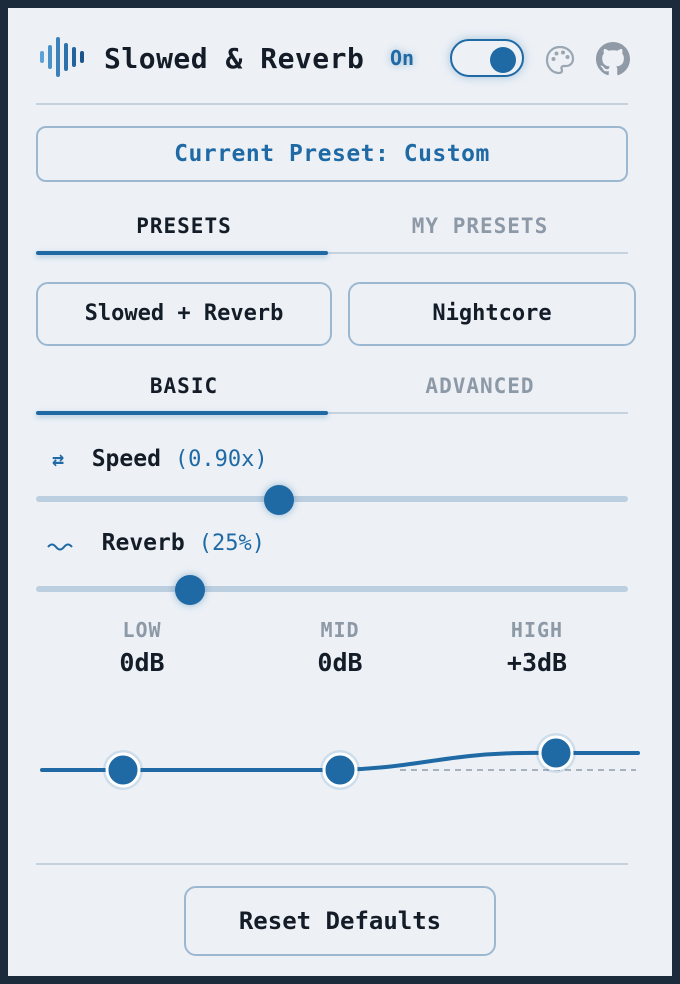  Describe the element at coordinates (332, 864) in the screenshot. I see `footer-divider` at that location.